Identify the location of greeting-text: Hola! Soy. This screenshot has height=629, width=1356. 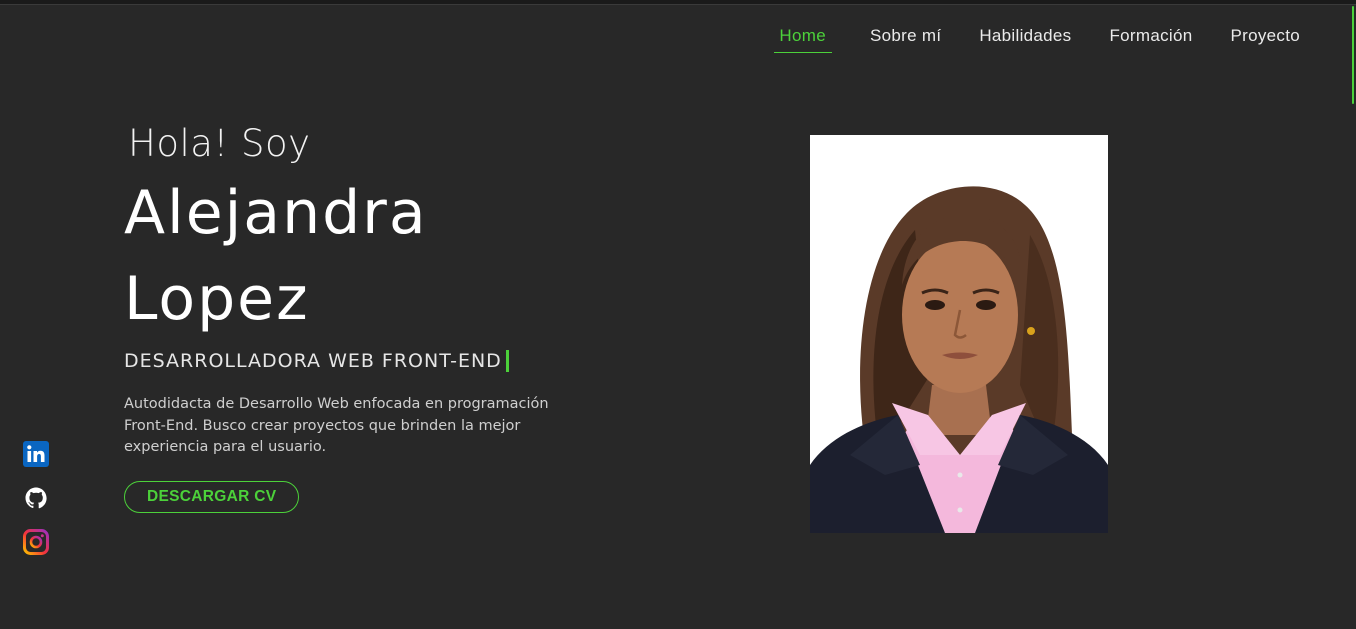
(219, 143).